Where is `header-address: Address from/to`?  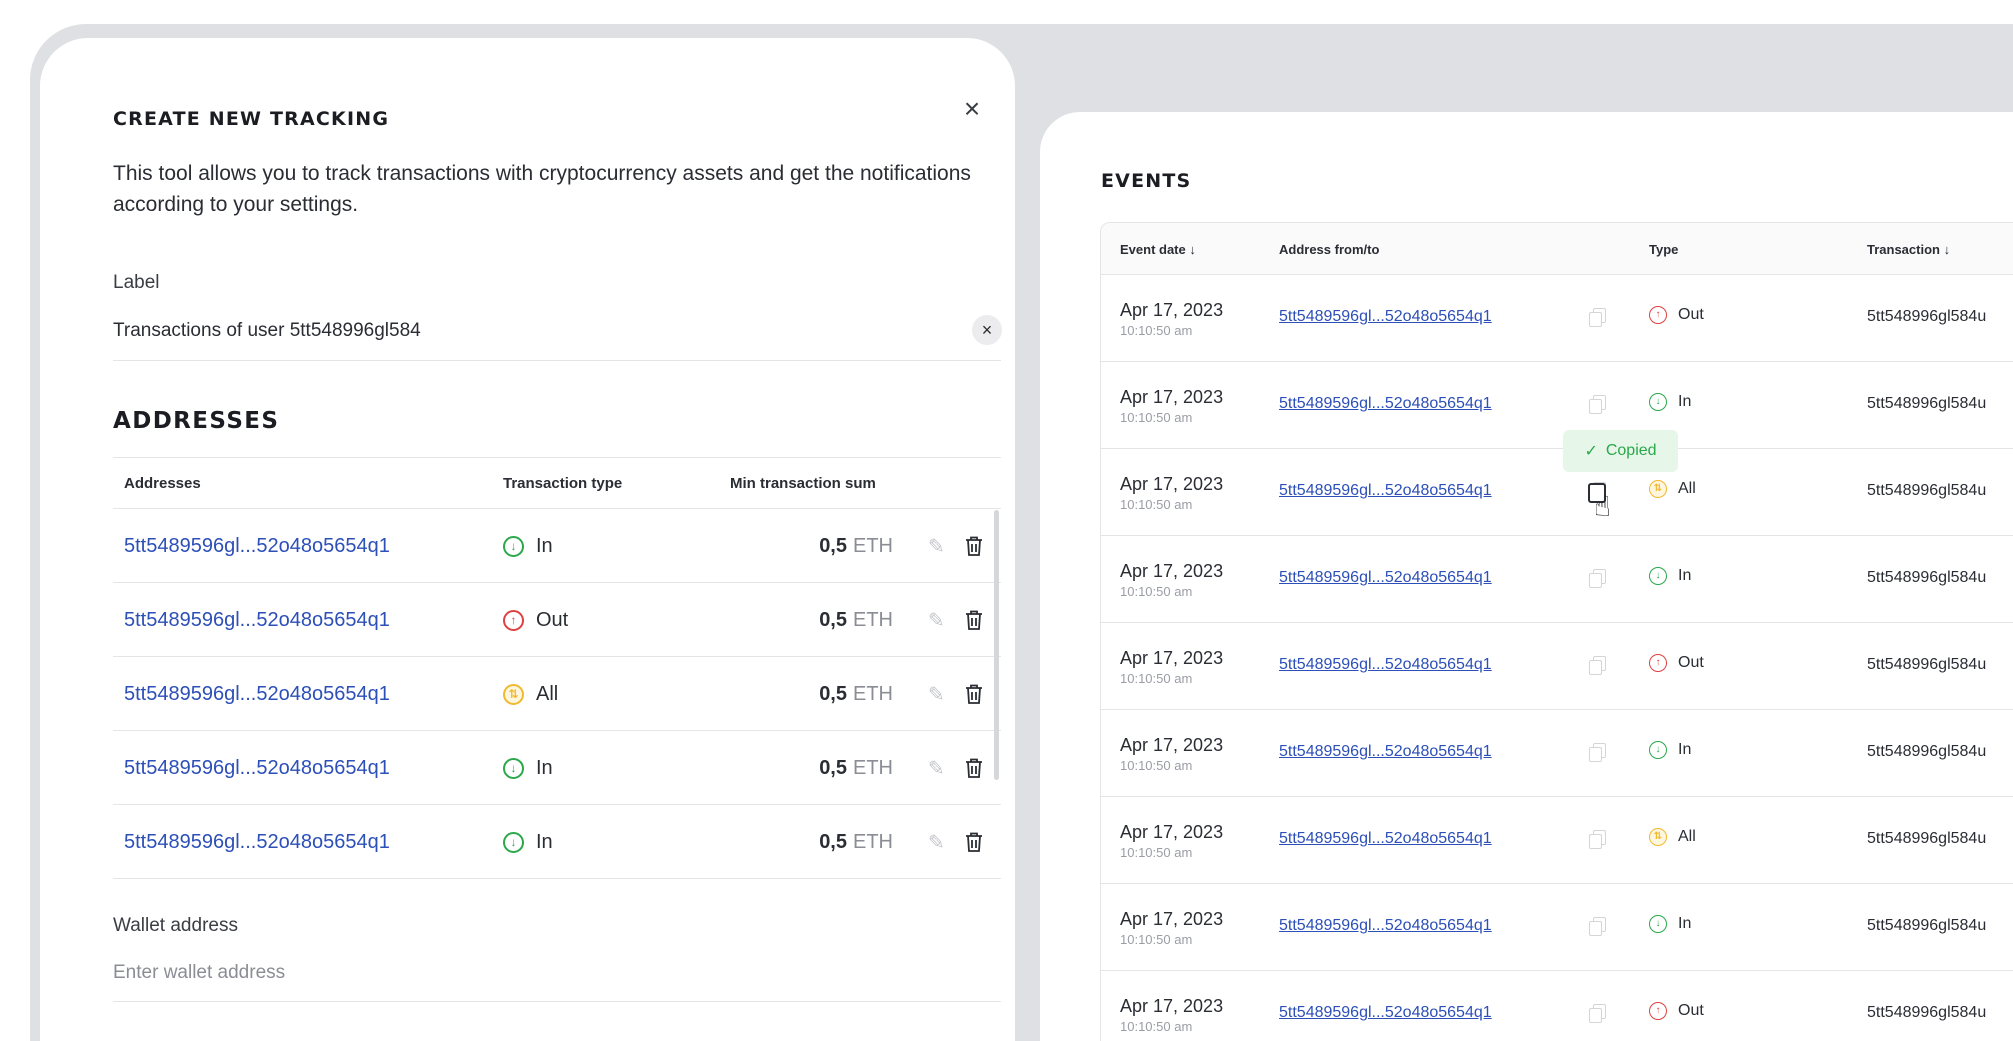
header-address: Address from/to is located at coordinates (1329, 249).